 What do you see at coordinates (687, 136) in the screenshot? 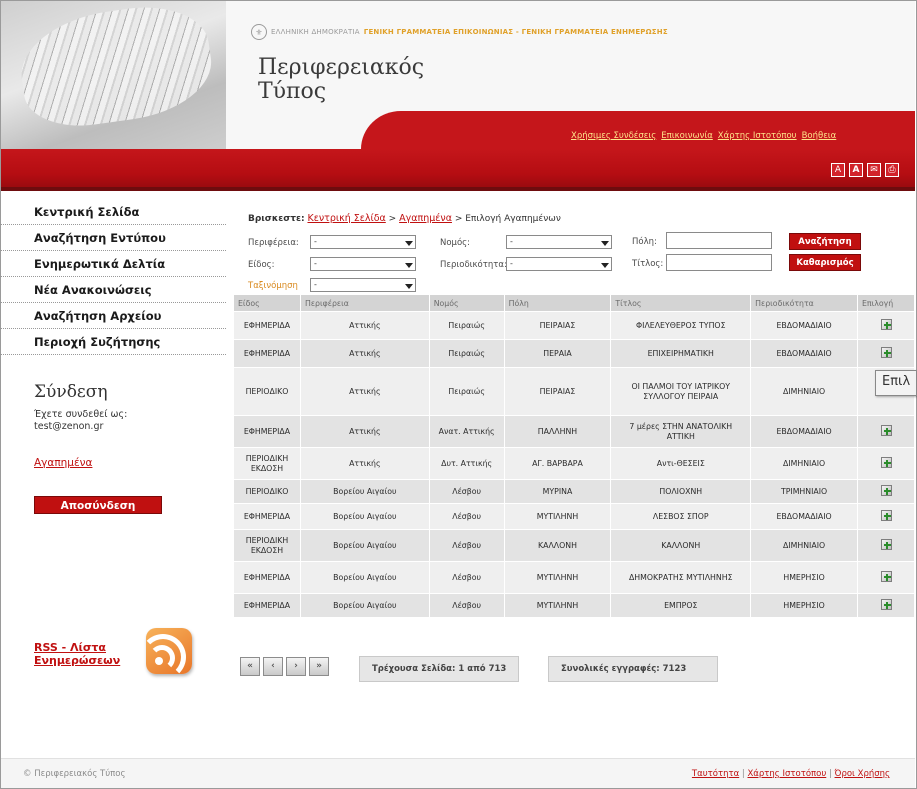
I see `top-link-contact: Επικοινωνία` at bounding box center [687, 136].